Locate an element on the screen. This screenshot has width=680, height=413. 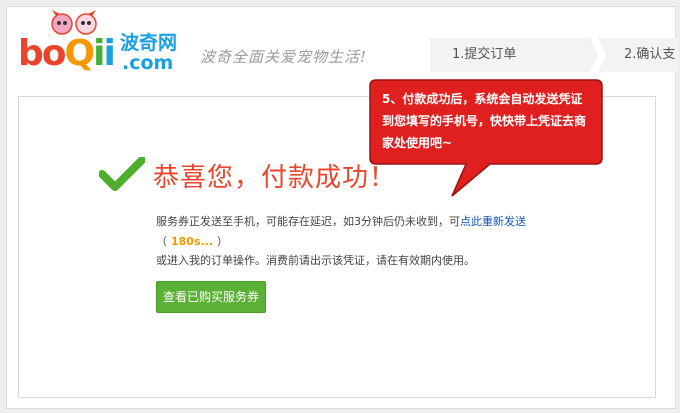
step-divider-arrow-icon is located at coordinates (598, 55).